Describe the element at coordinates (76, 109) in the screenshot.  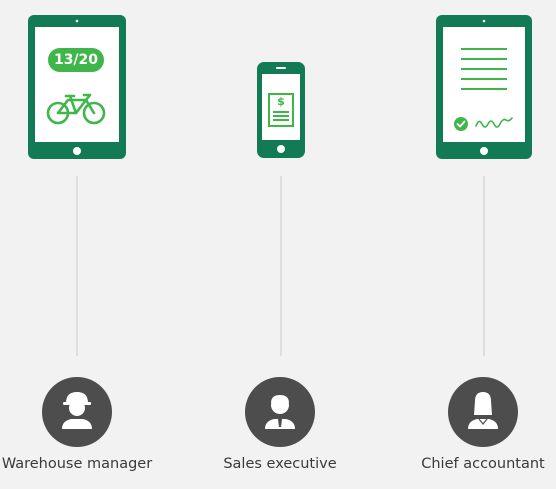
I see `bicycle-icon` at that location.